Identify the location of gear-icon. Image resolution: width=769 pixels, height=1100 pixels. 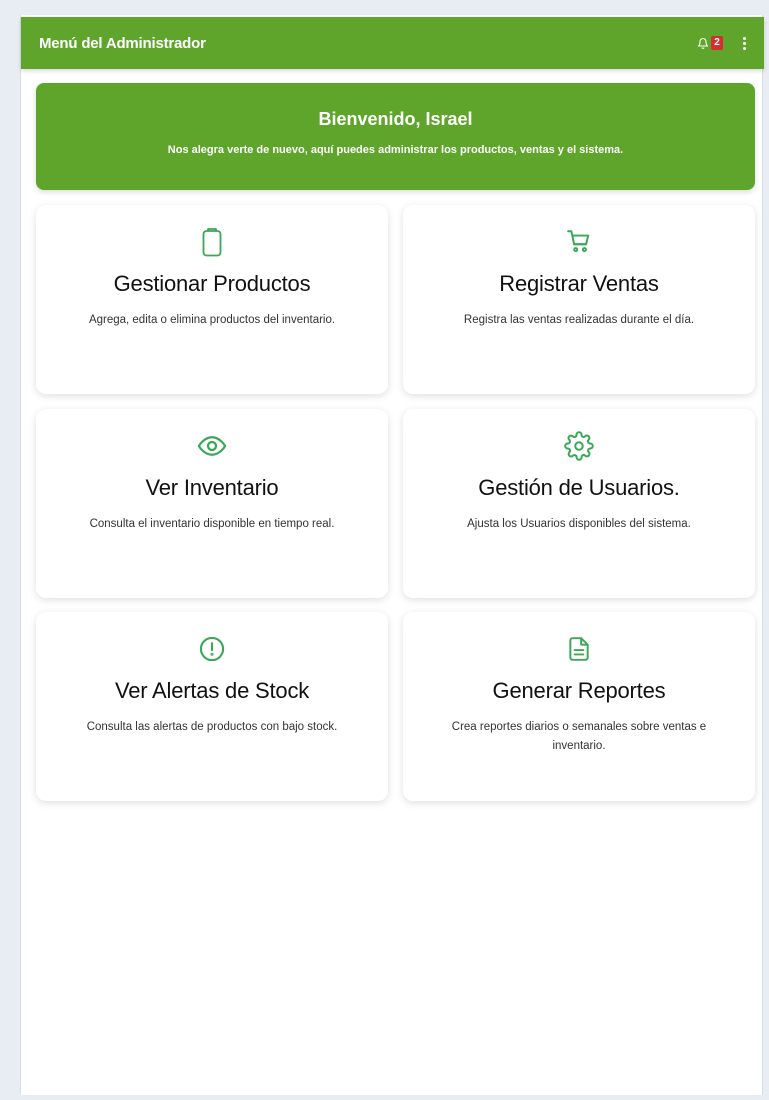
(579, 447).